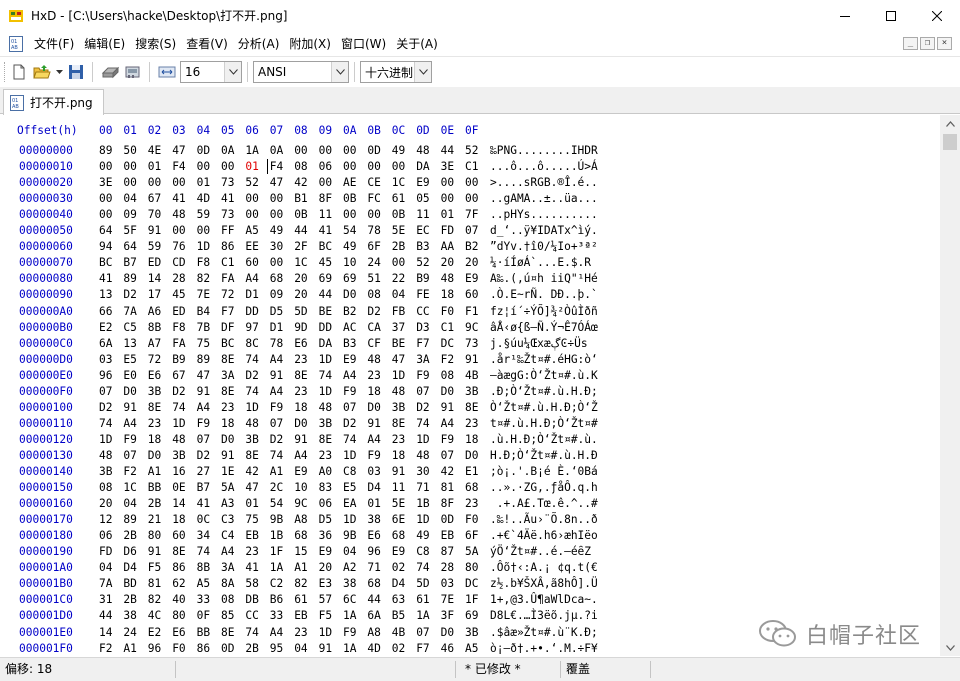  I want to click on hex-byte: 2C, so click(280, 488).